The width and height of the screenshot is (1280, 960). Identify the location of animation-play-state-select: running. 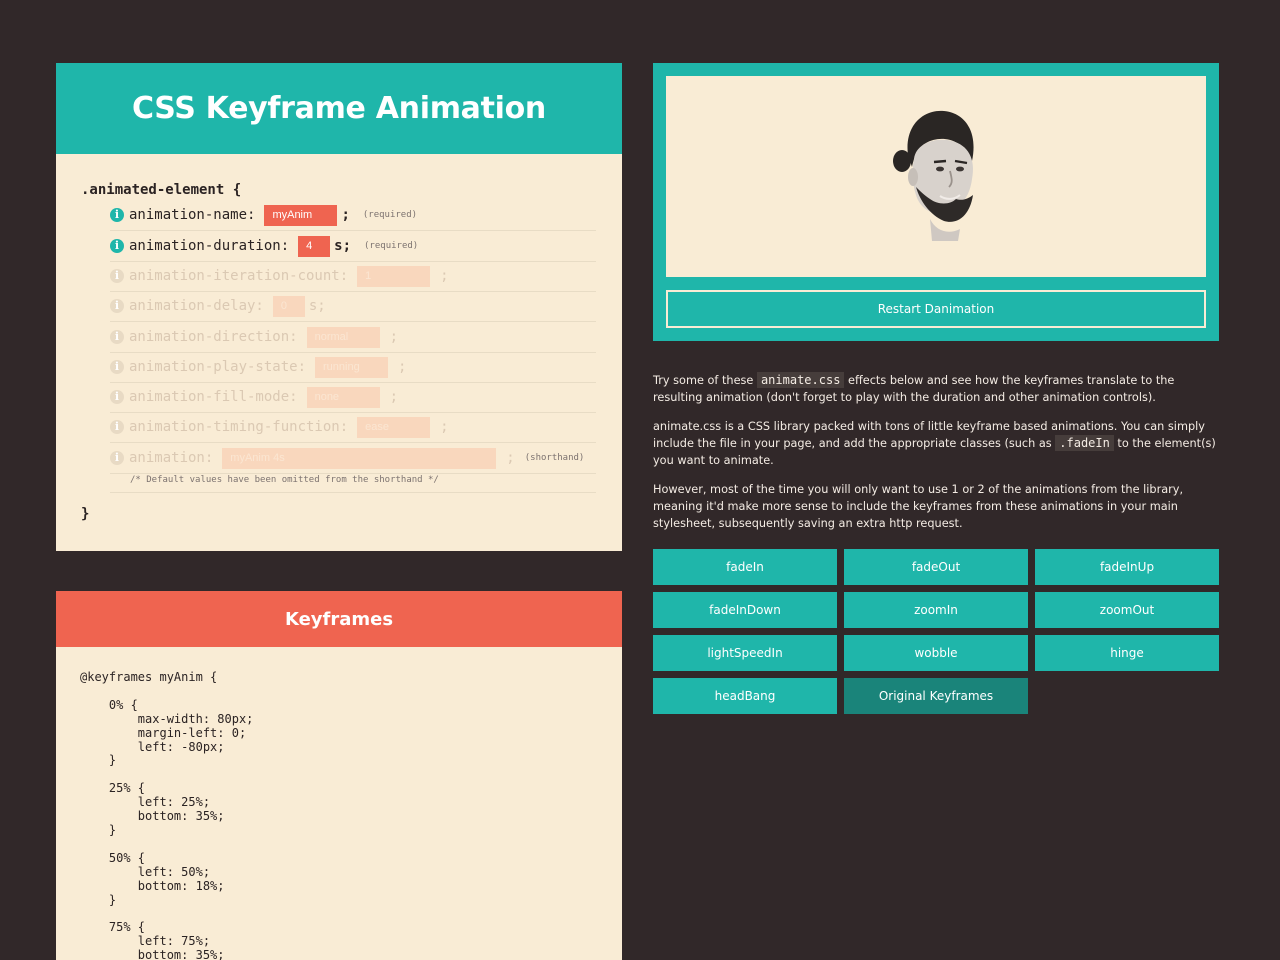
(352, 367).